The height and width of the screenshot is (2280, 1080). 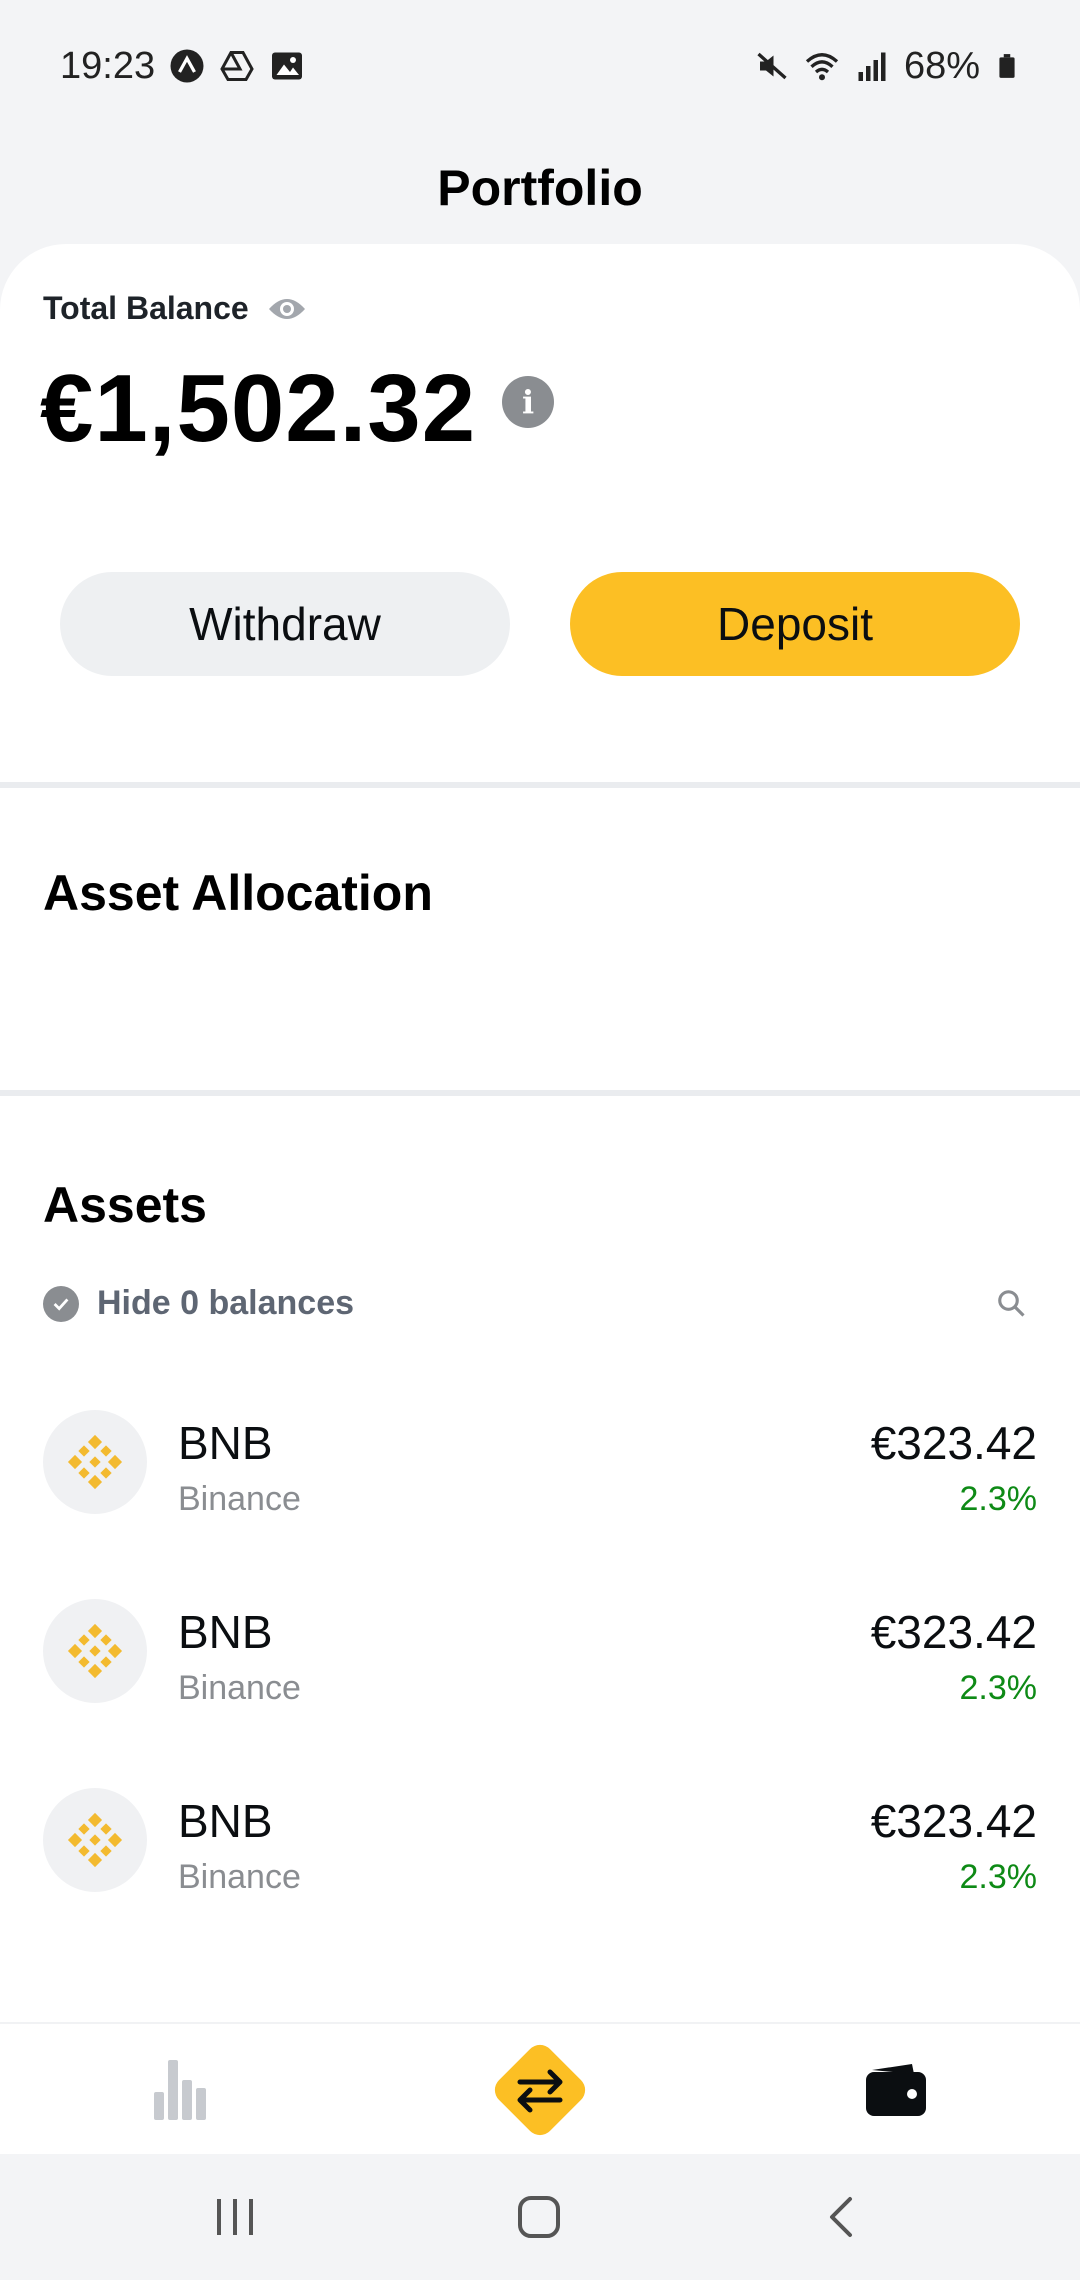 I want to click on wallet-icon, so click(x=896, y=2090).